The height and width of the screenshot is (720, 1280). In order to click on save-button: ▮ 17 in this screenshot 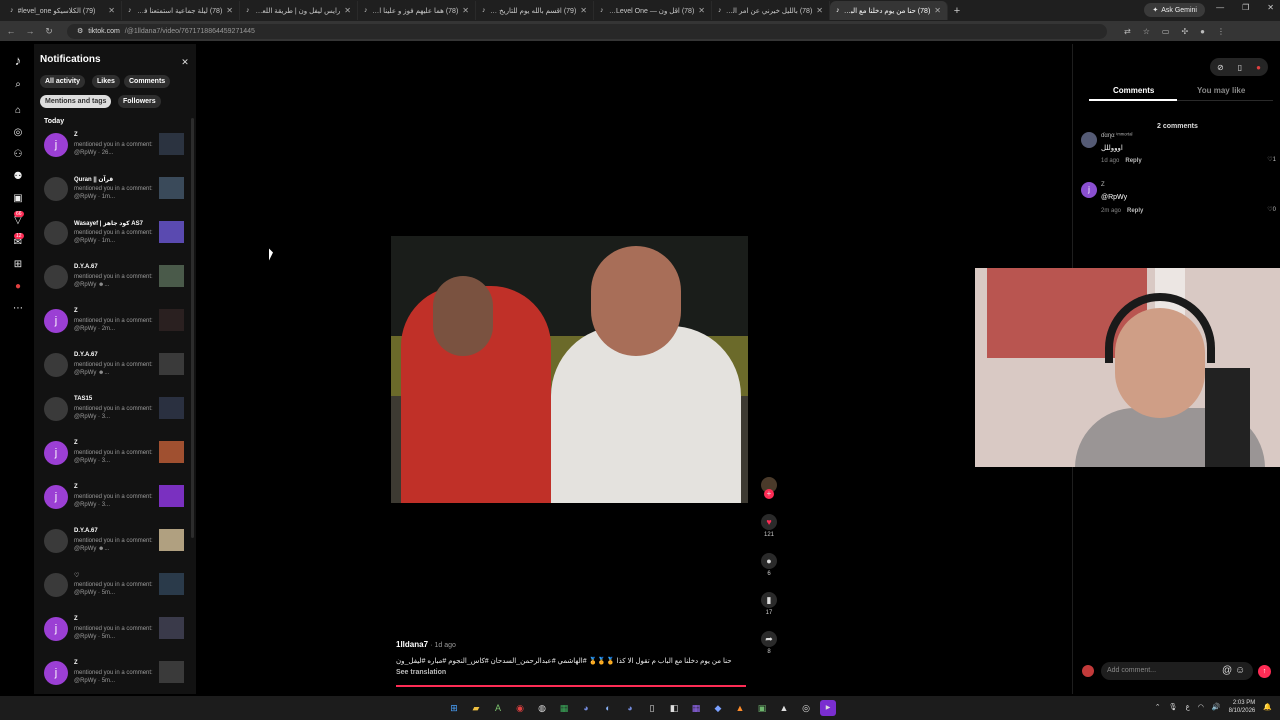, I will do `click(769, 604)`.